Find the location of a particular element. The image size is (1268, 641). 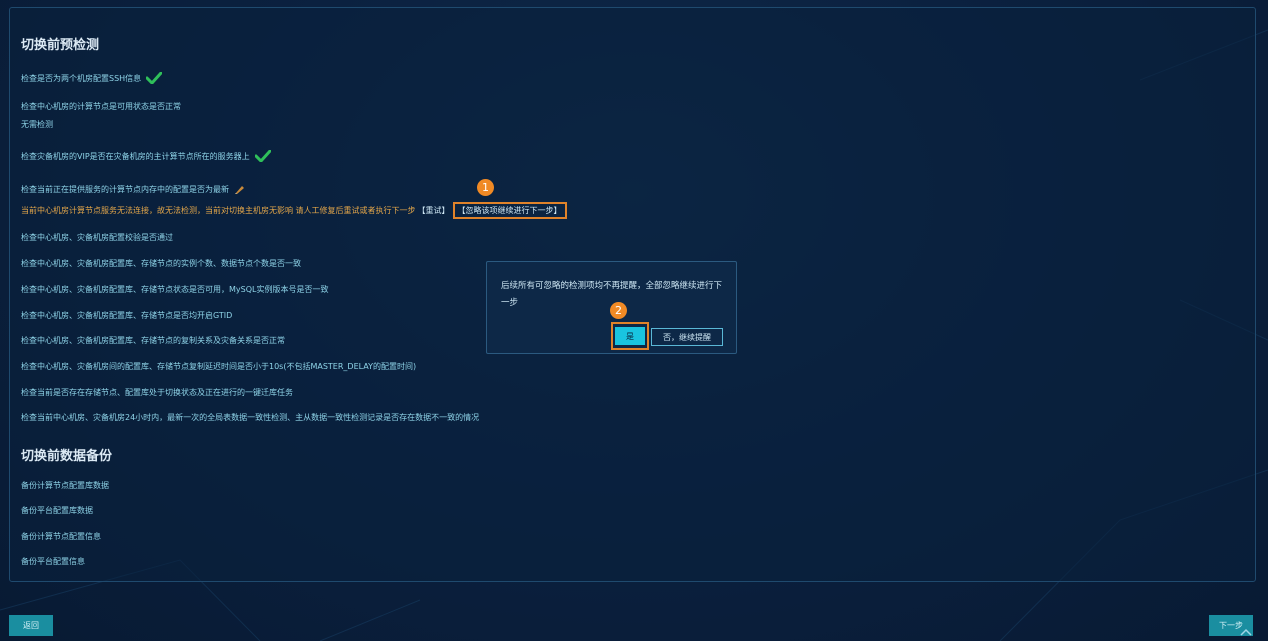

backup-item-label: 备份平台配置信息 is located at coordinates (53, 561).